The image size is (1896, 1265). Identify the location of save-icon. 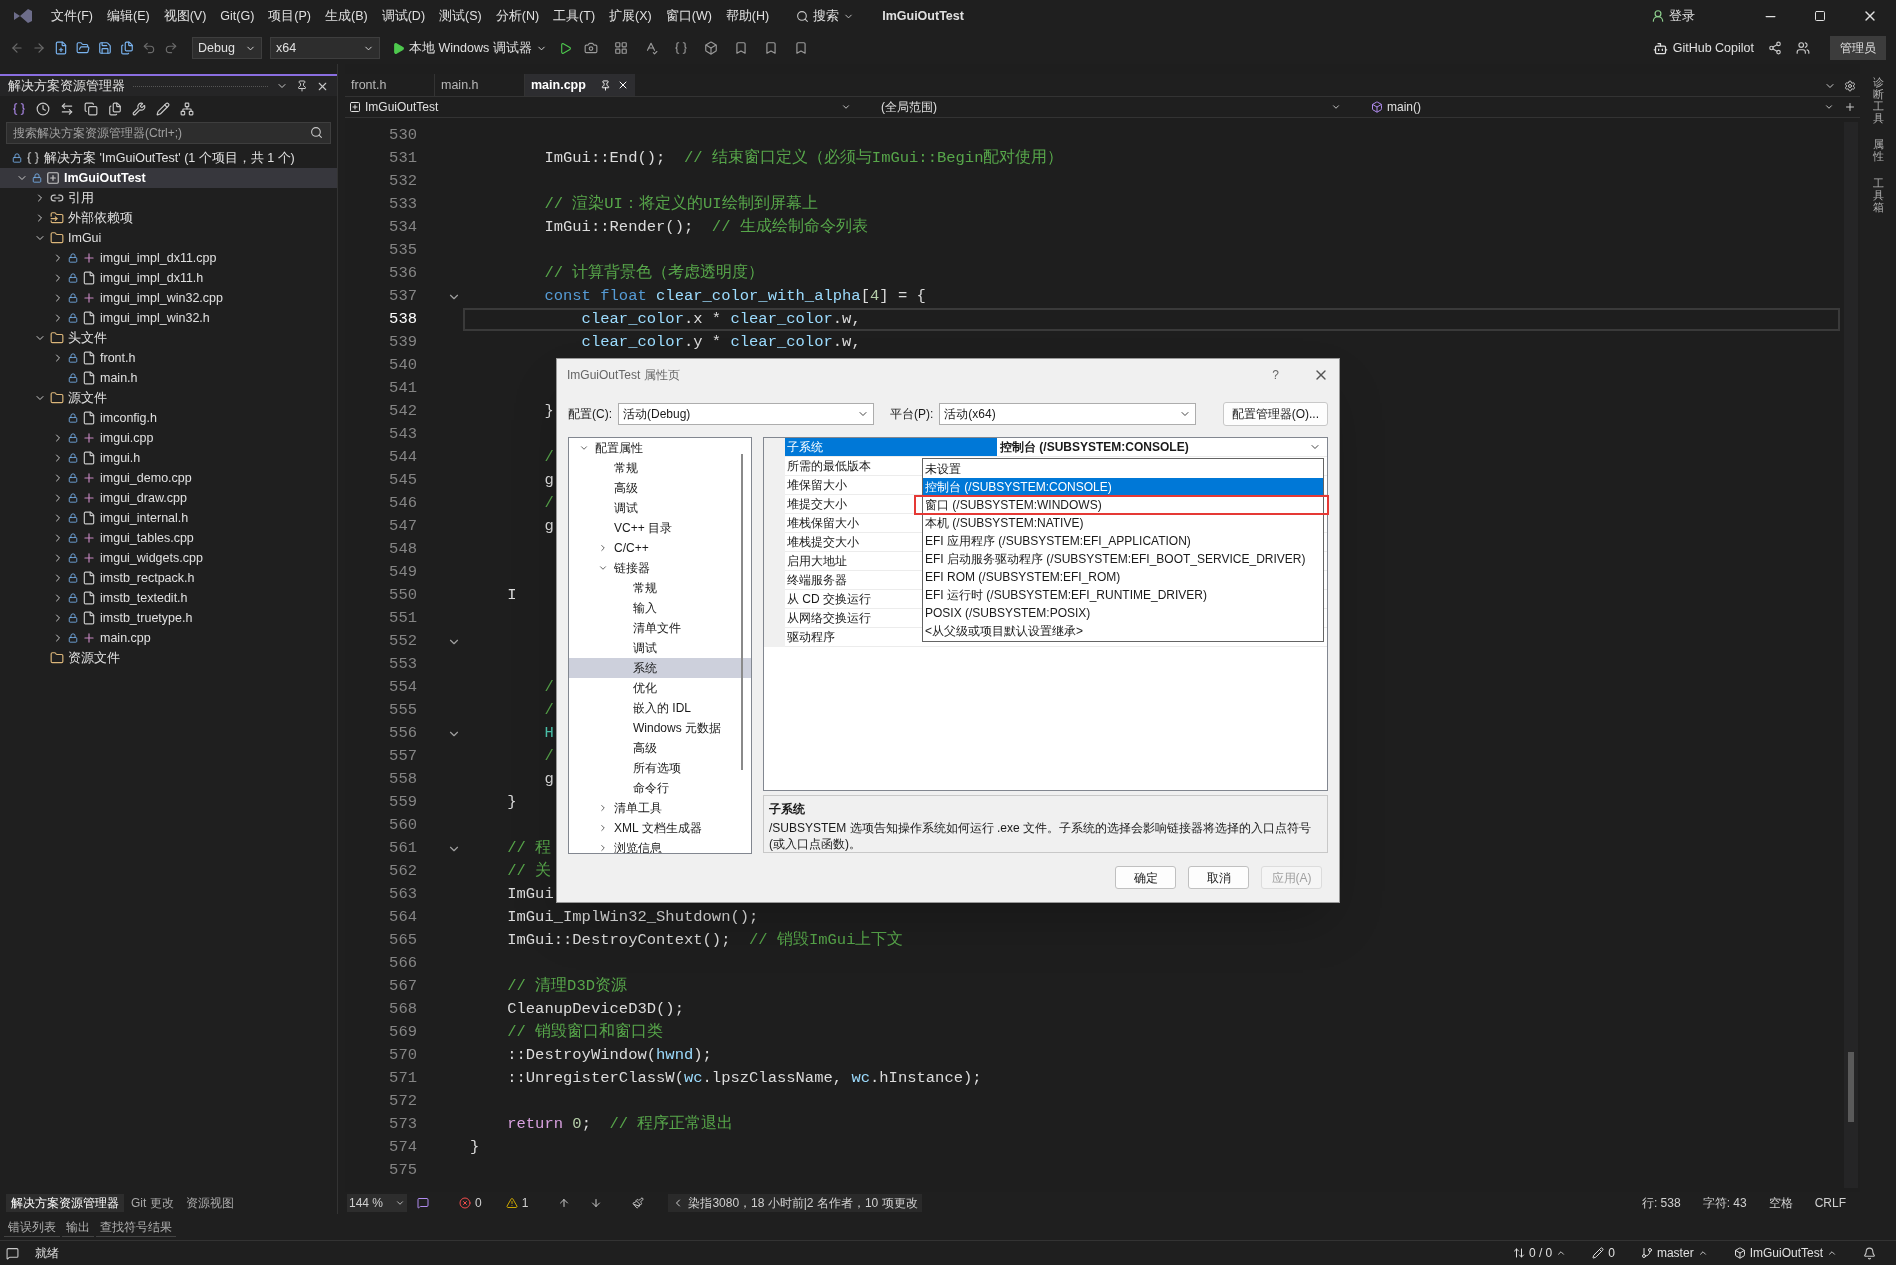
(105, 48).